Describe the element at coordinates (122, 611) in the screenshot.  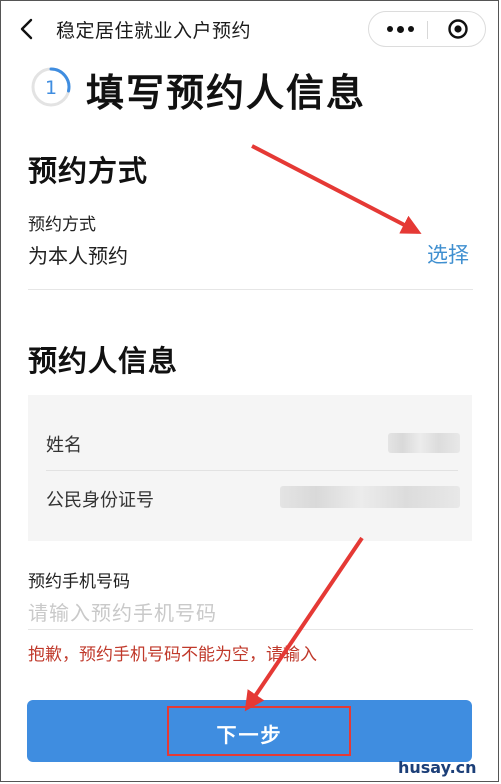
I see `phone-input: 请输入预约手机号码` at that location.